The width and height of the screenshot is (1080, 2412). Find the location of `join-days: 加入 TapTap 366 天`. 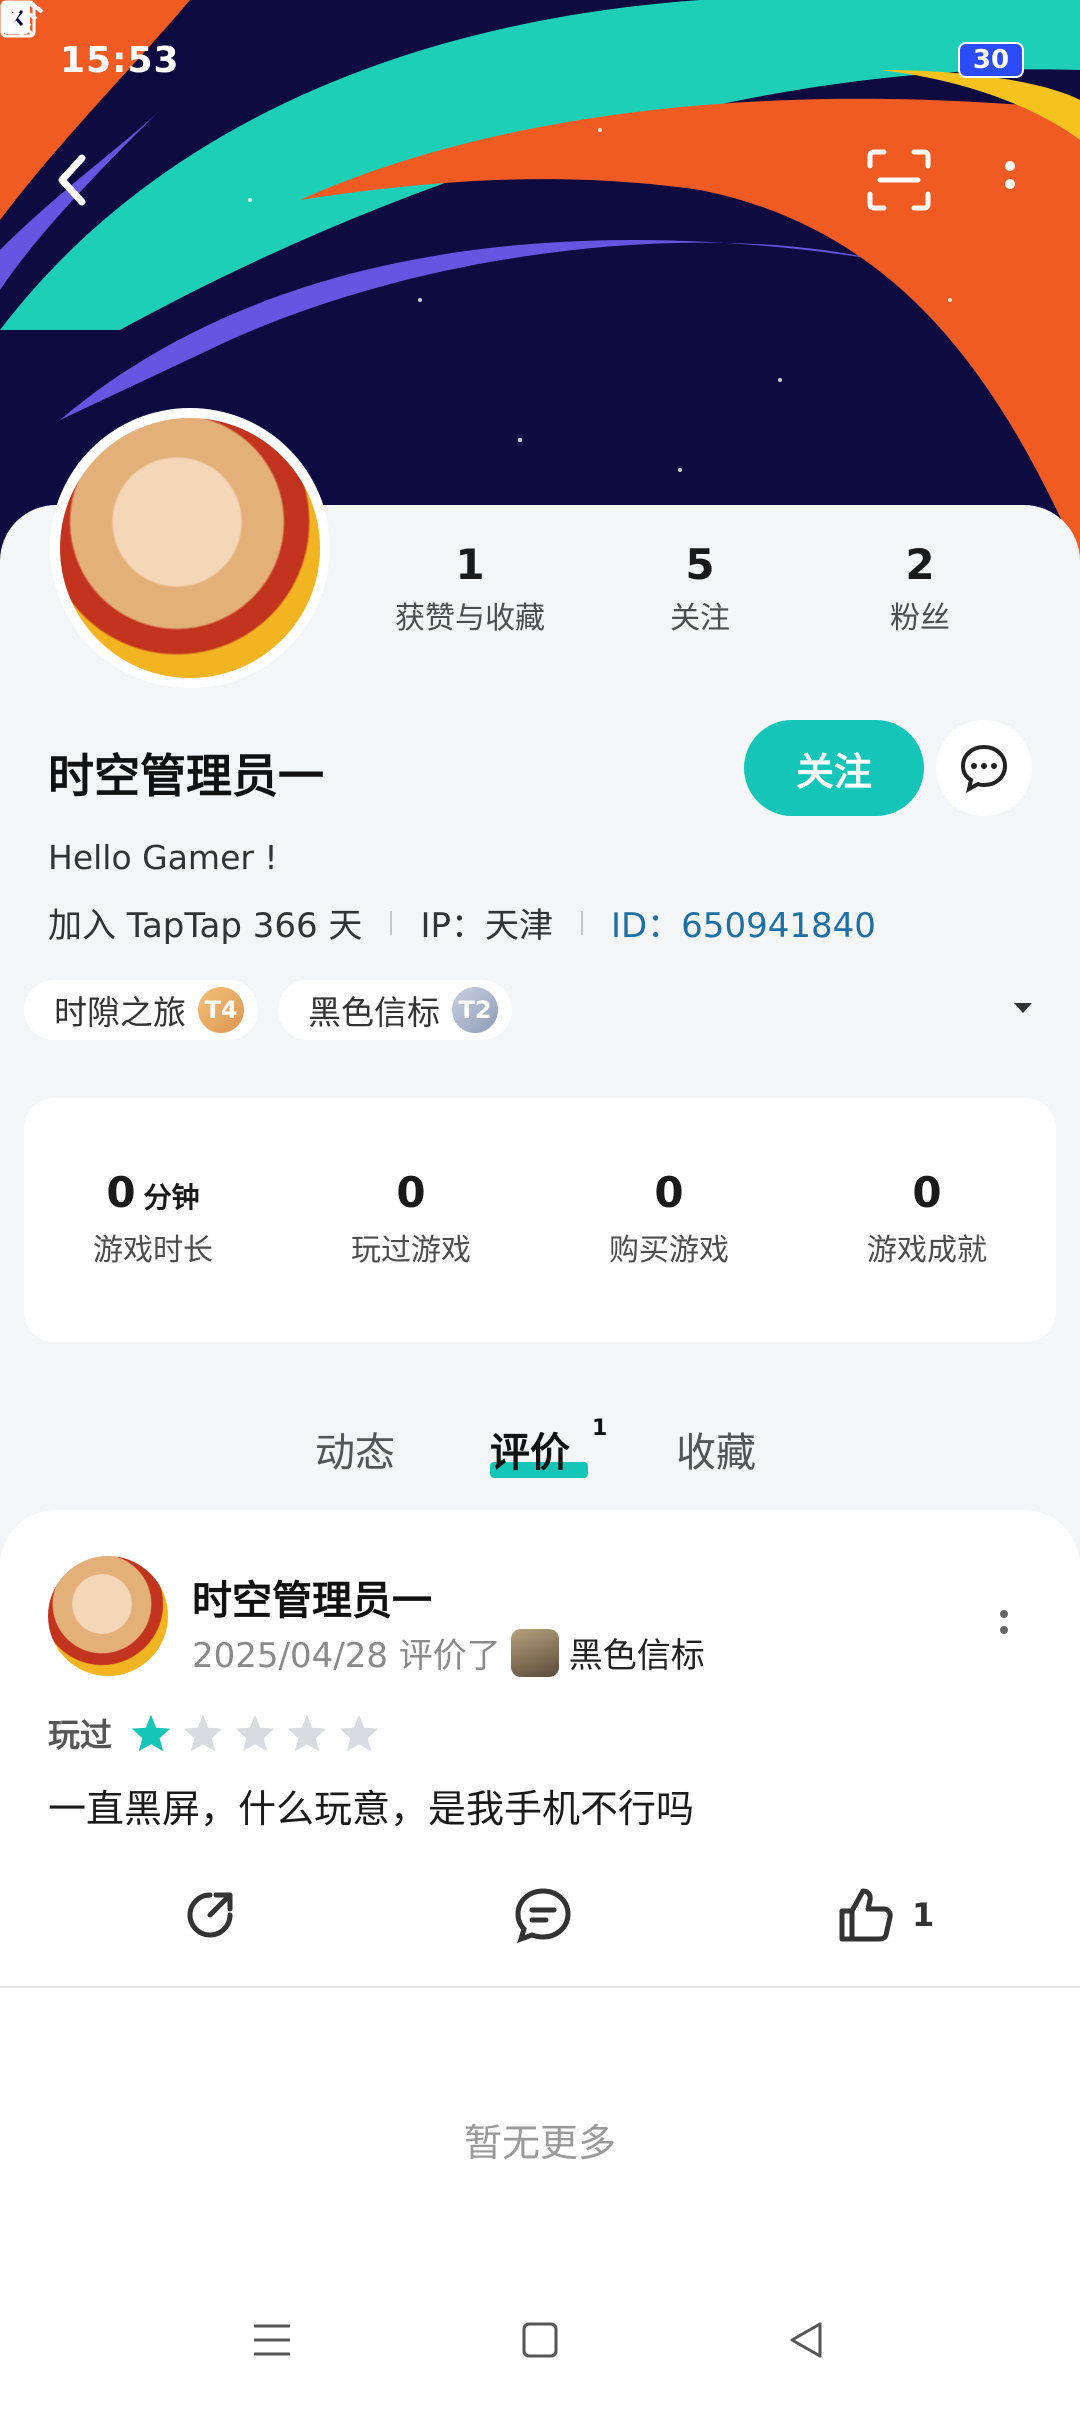

join-days: 加入 TapTap 366 天 is located at coordinates (205, 926).